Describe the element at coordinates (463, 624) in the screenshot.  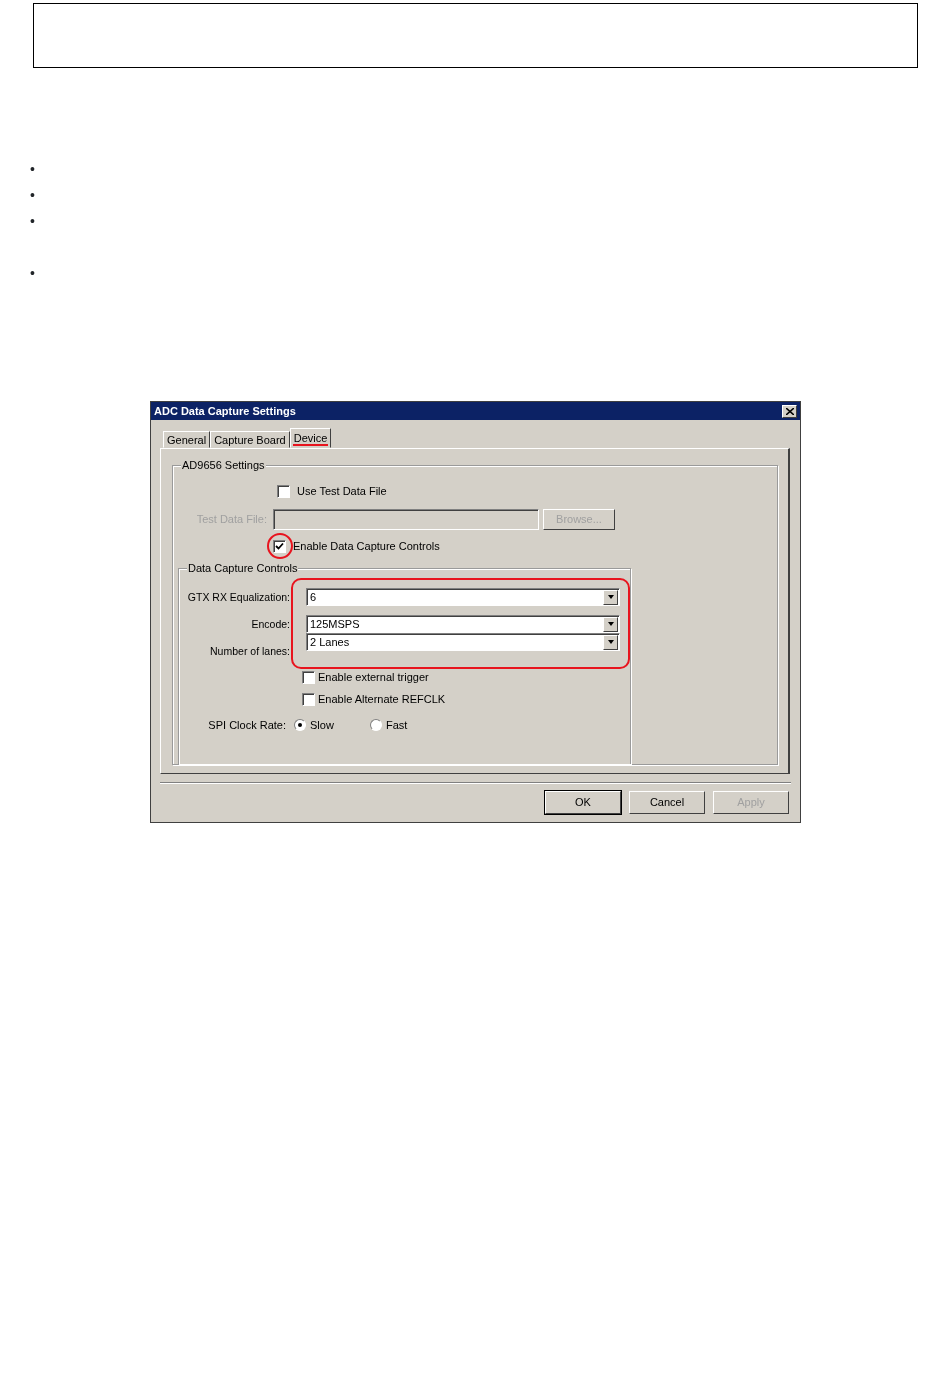
I see `dropdown-field: 125MSPS` at that location.